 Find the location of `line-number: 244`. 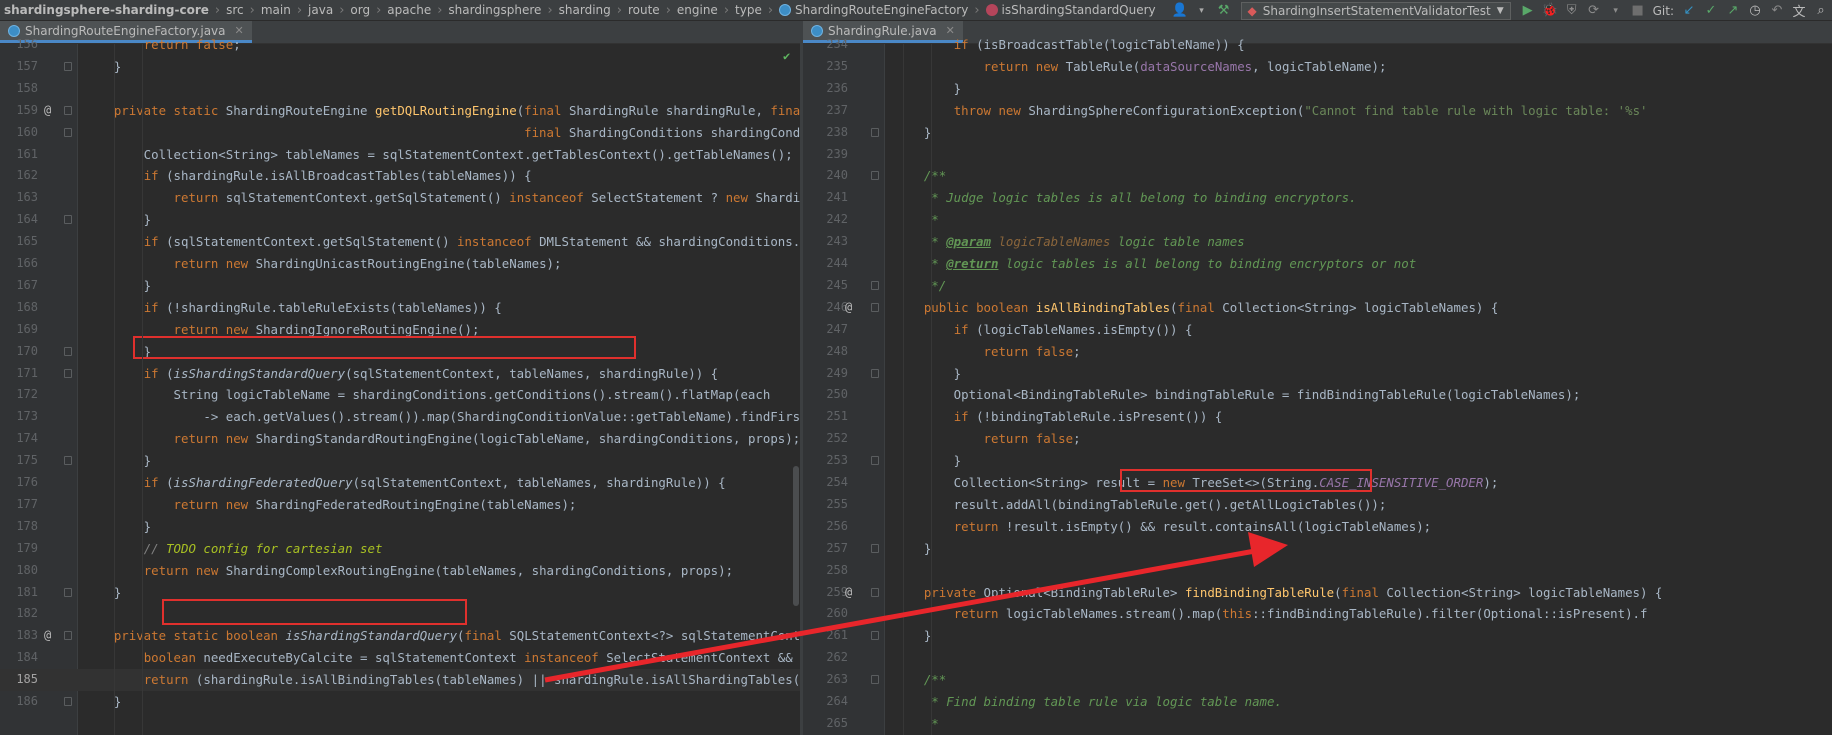

line-number: 244 is located at coordinates (825, 264).